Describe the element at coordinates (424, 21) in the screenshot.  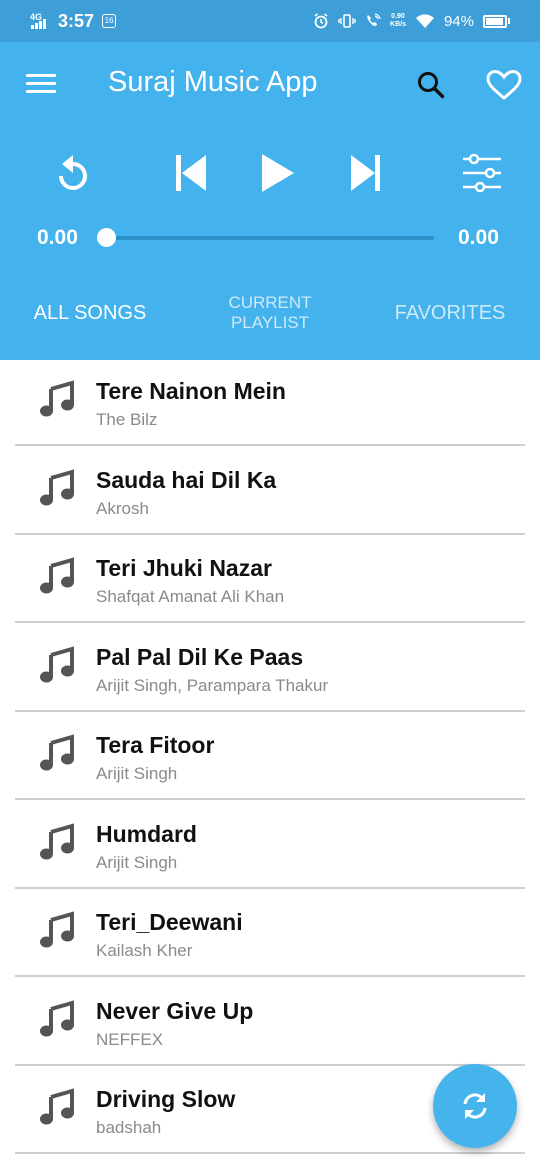
I see `wifi-icon` at that location.